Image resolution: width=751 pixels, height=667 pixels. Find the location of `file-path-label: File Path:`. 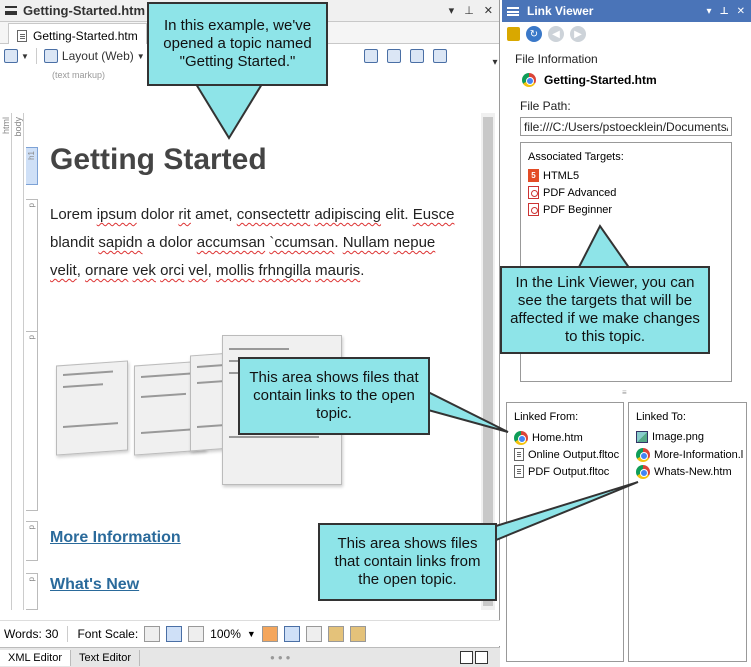

file-path-label: File Path: is located at coordinates (545, 106).